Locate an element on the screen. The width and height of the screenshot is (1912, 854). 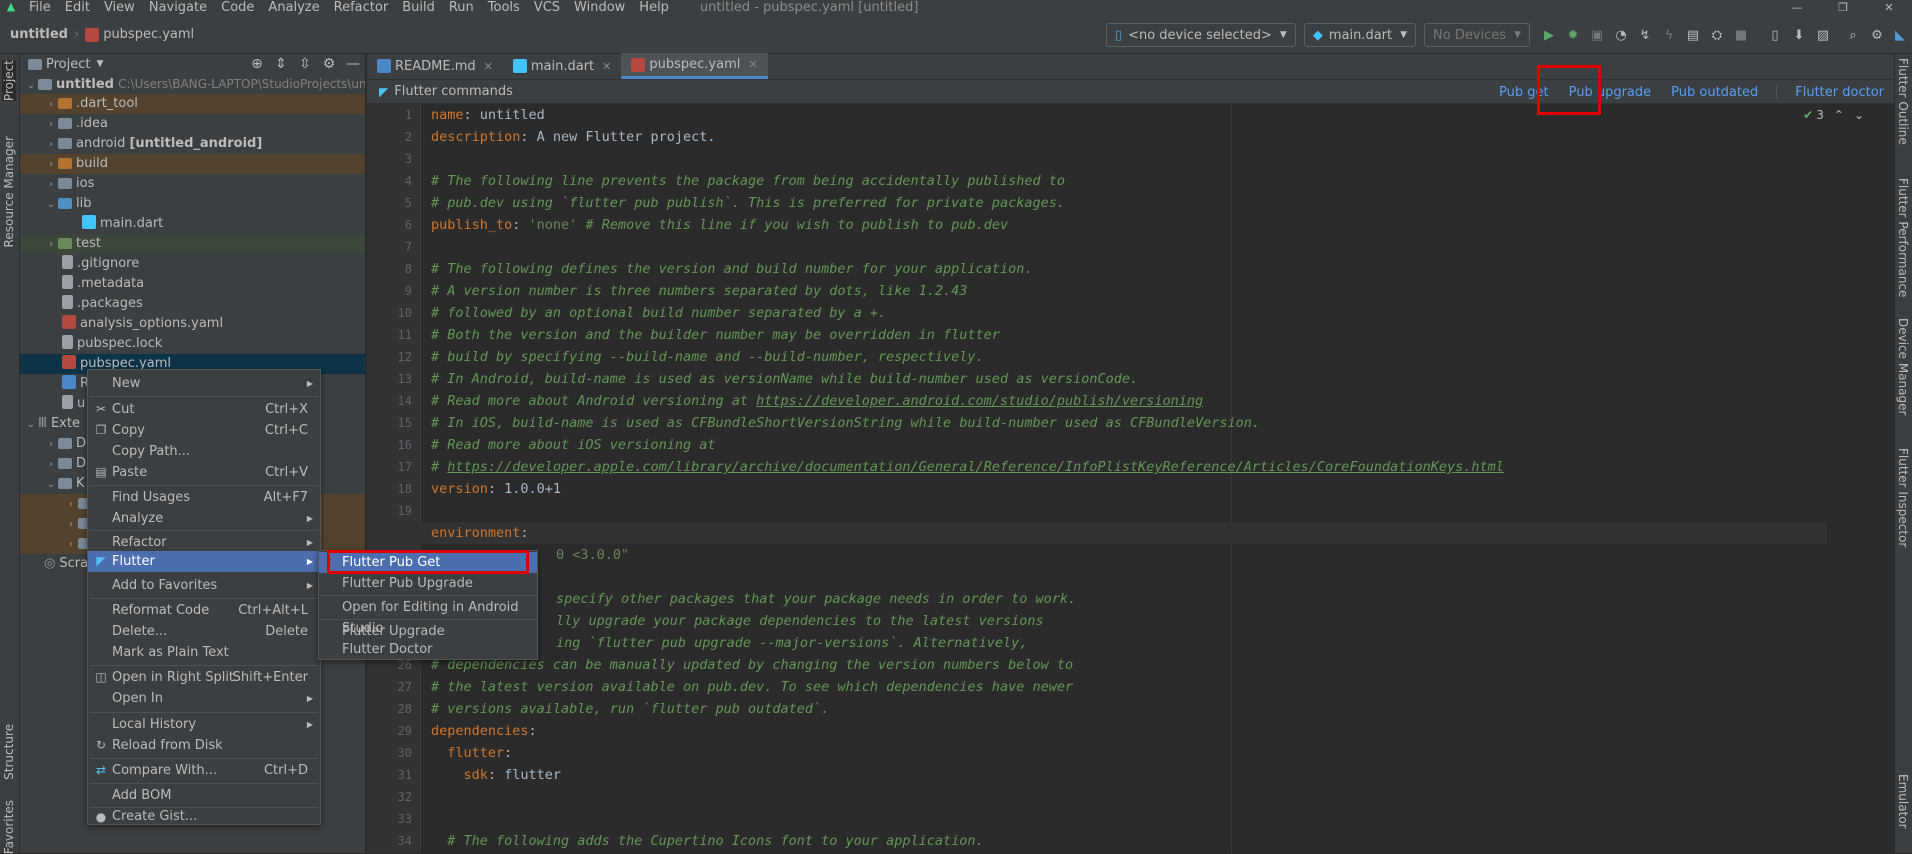
run-coverage-icon: ▣ is located at coordinates (1597, 35).